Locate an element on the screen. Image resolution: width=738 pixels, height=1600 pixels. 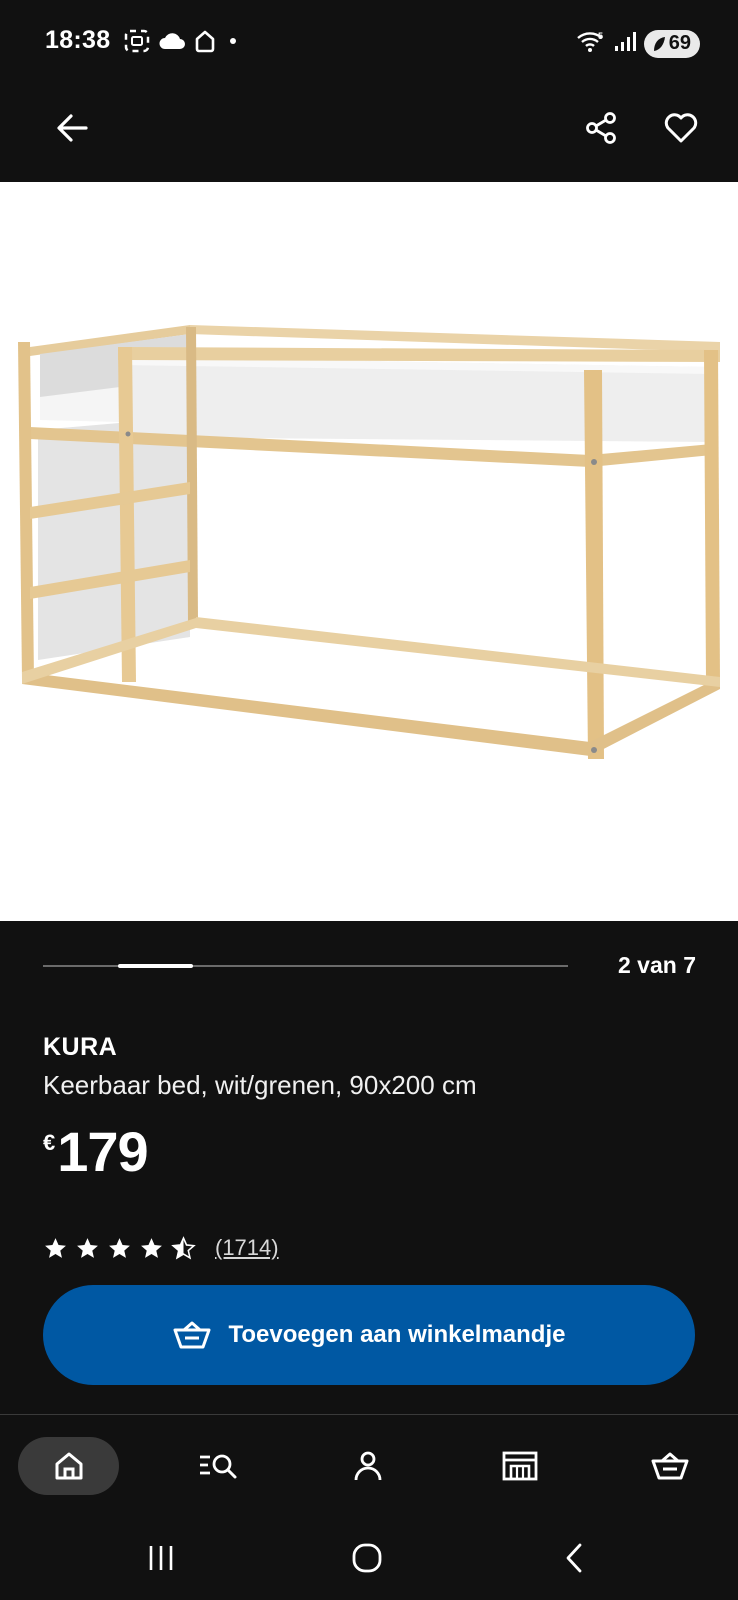
home-outline-icon is located at coordinates (205, 41).